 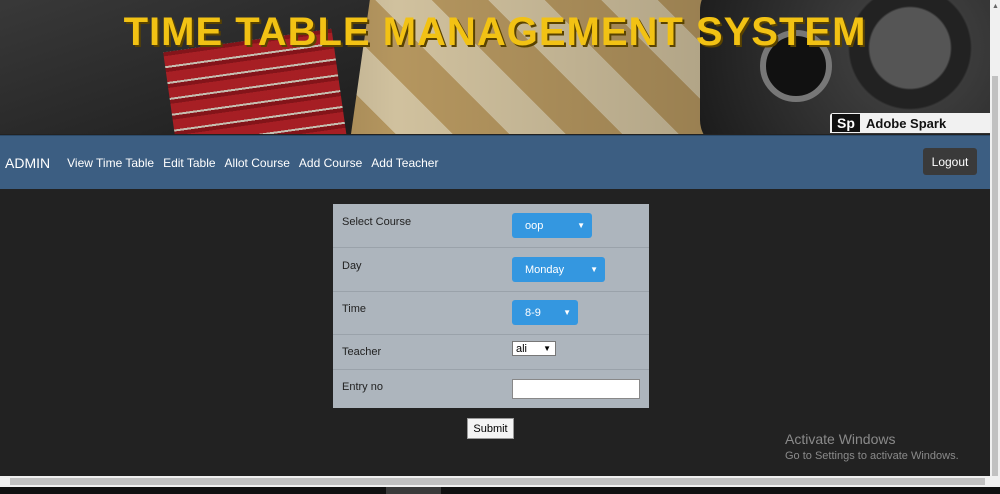 I want to click on adobe-spark-watermark: Sp Adobe Spark, so click(x=910, y=123).